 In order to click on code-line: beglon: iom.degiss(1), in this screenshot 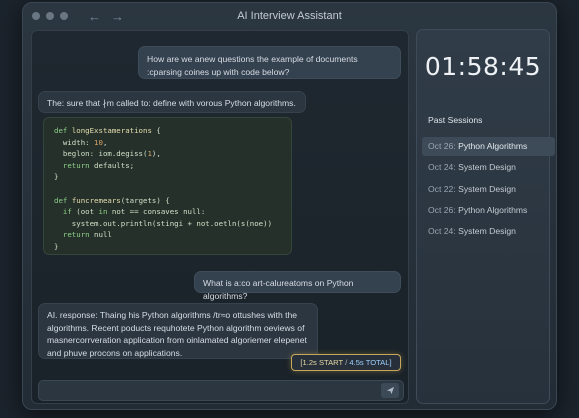, I will do `click(167, 154)`.